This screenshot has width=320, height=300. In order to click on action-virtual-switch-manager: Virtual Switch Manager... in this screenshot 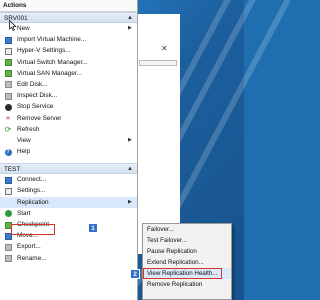, I will do `click(68, 62)`.